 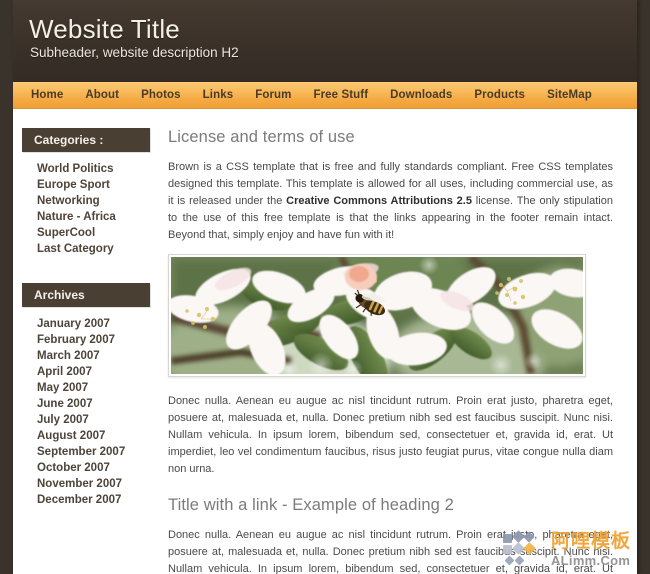 I want to click on archives-heading: Archives, so click(x=86, y=295).